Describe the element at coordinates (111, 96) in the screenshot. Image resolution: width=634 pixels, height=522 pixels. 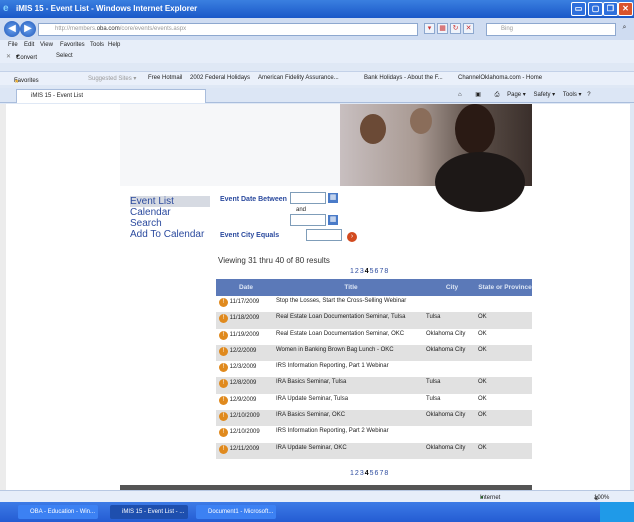
I see `tab-event-list: iMIS 15 - Event List` at that location.